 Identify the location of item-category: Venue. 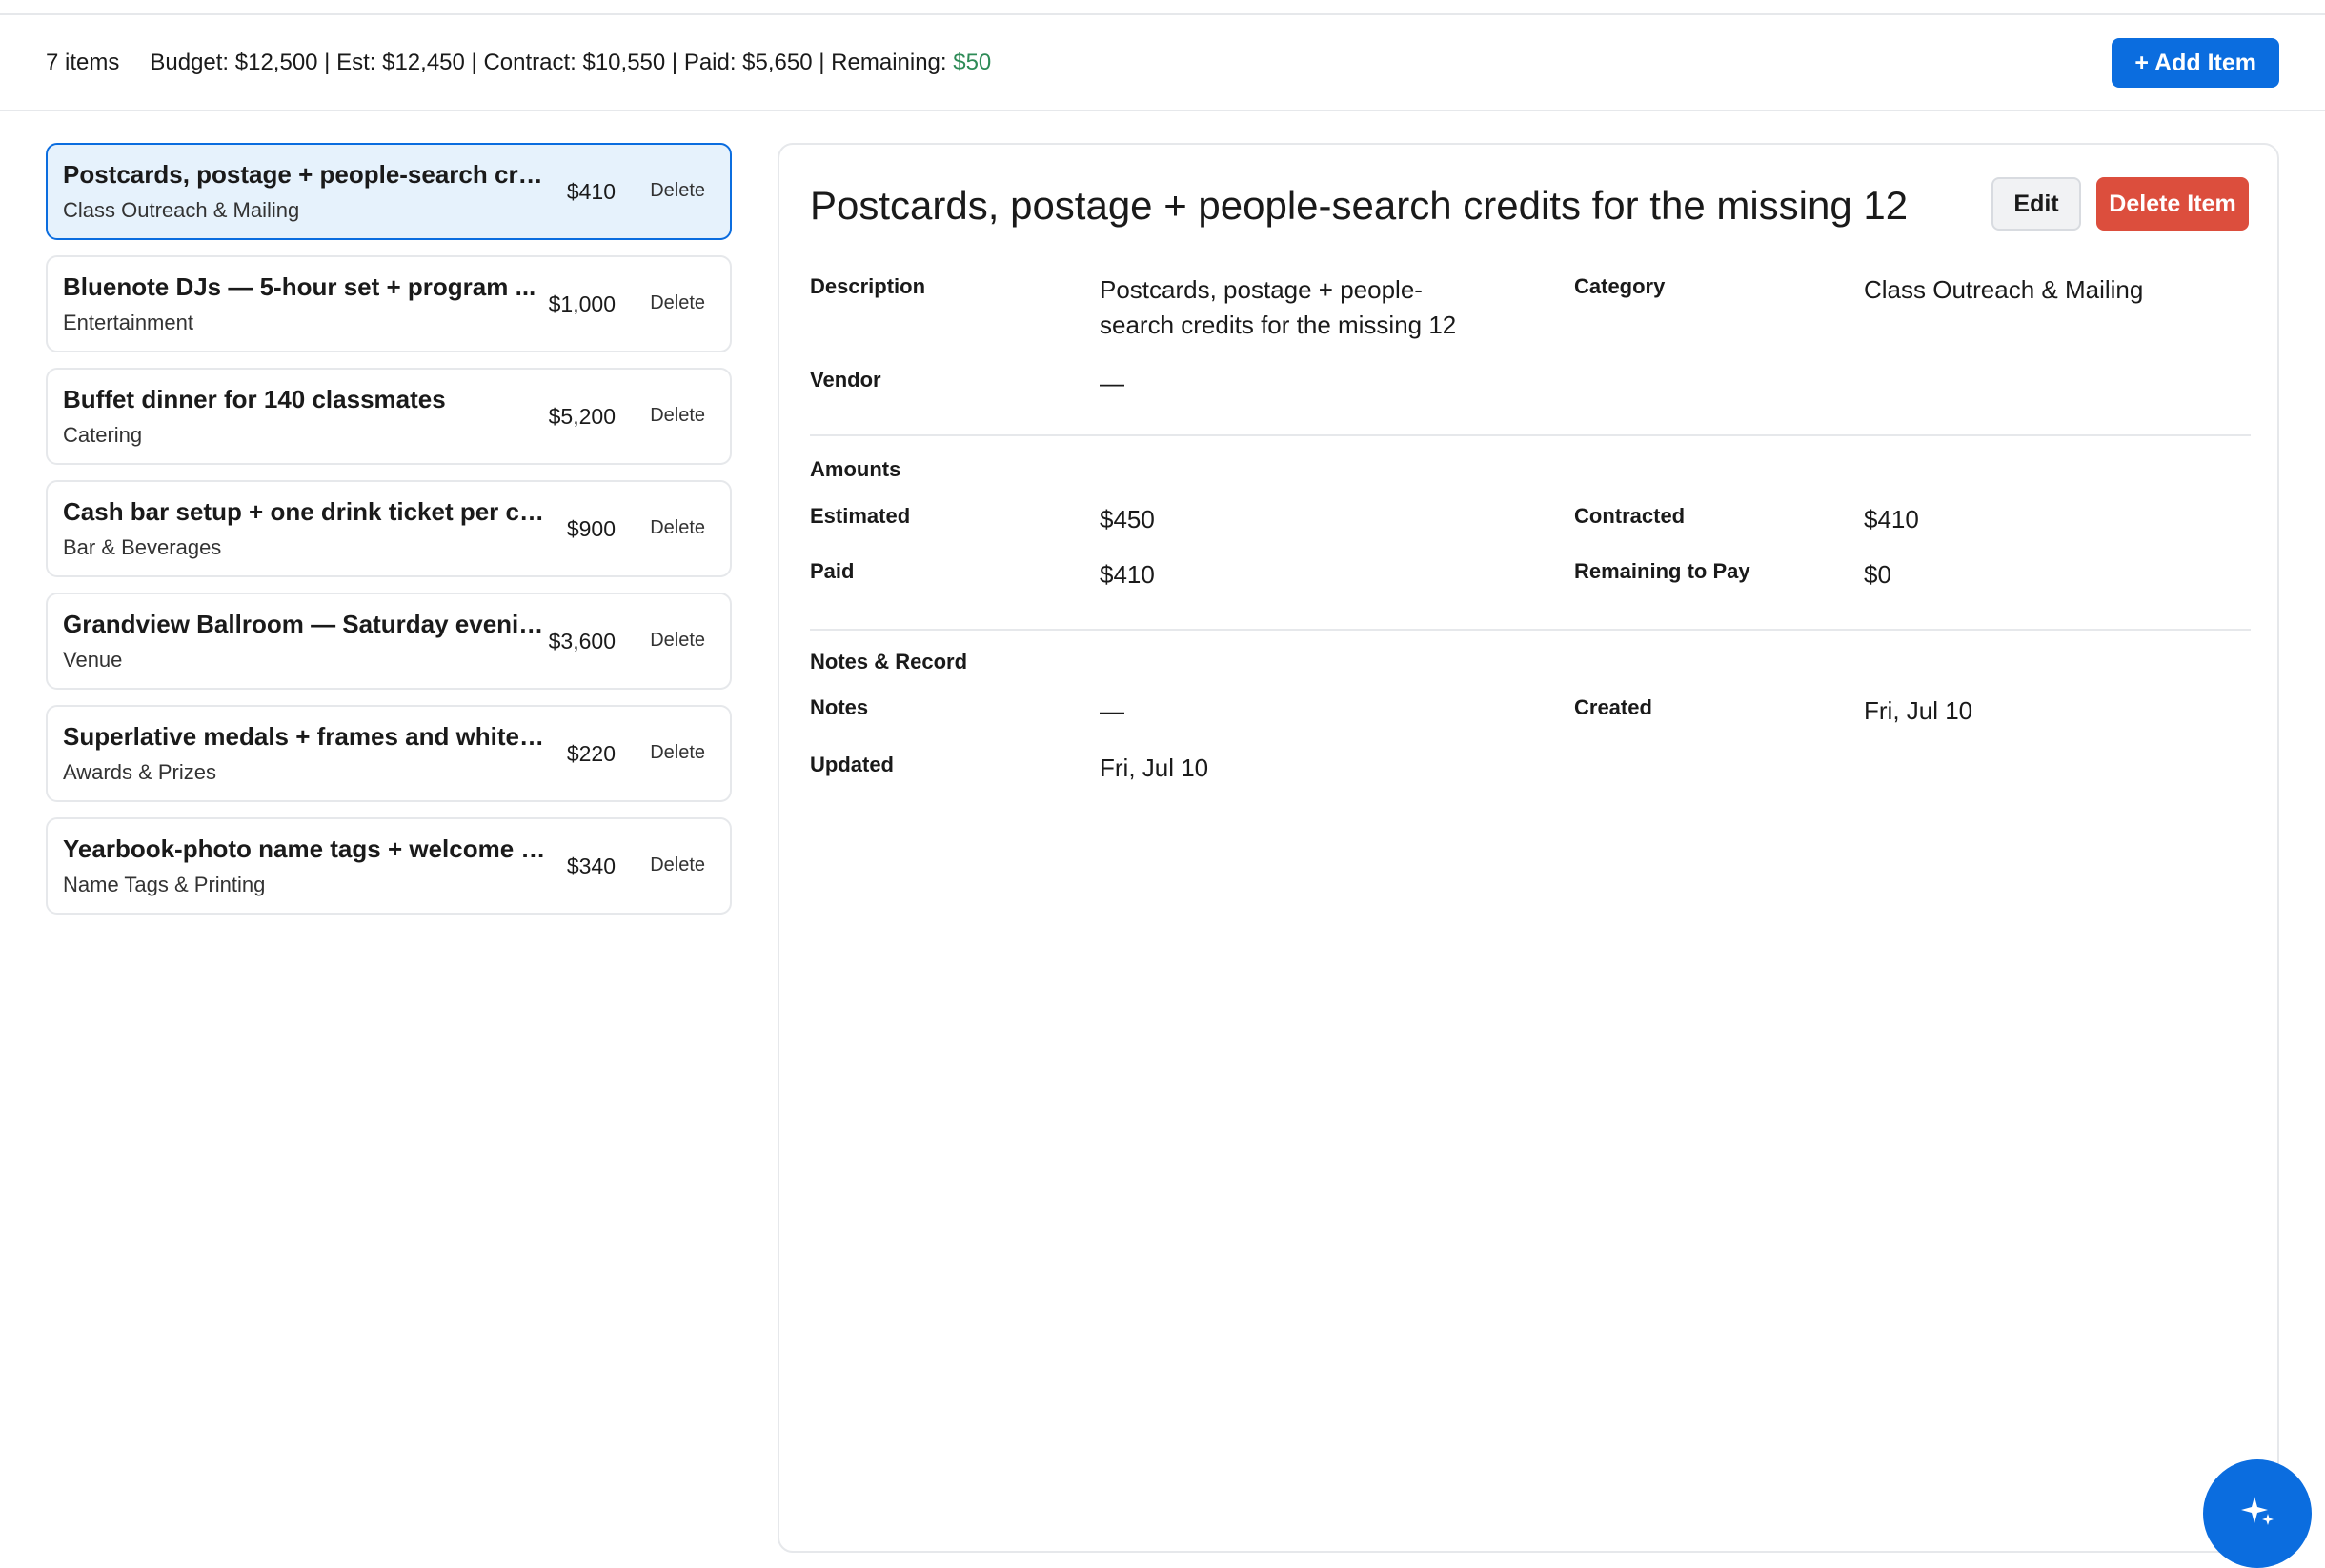
(93, 660).